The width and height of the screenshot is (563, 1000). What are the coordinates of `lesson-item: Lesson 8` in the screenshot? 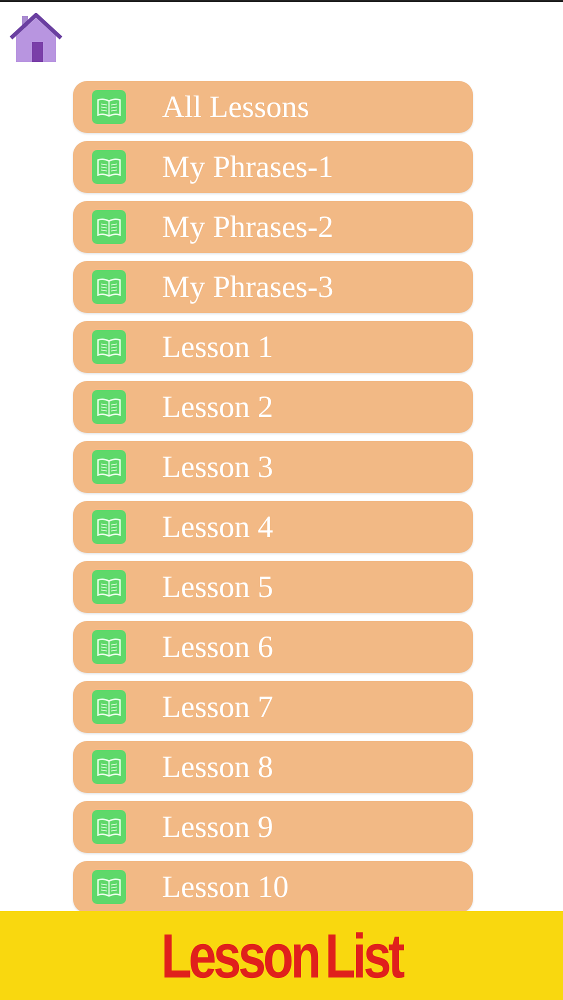 It's located at (273, 767).